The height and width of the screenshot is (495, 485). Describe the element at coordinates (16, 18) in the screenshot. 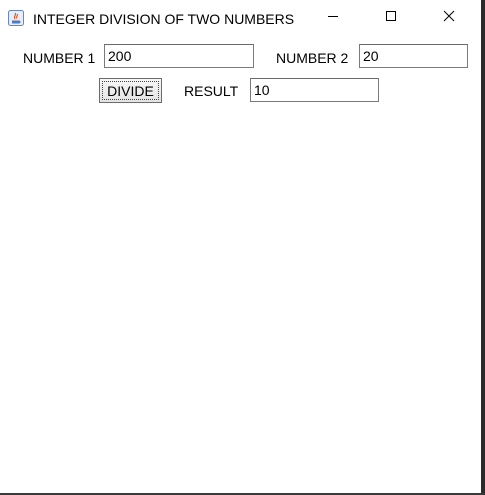

I see `java-icon` at that location.